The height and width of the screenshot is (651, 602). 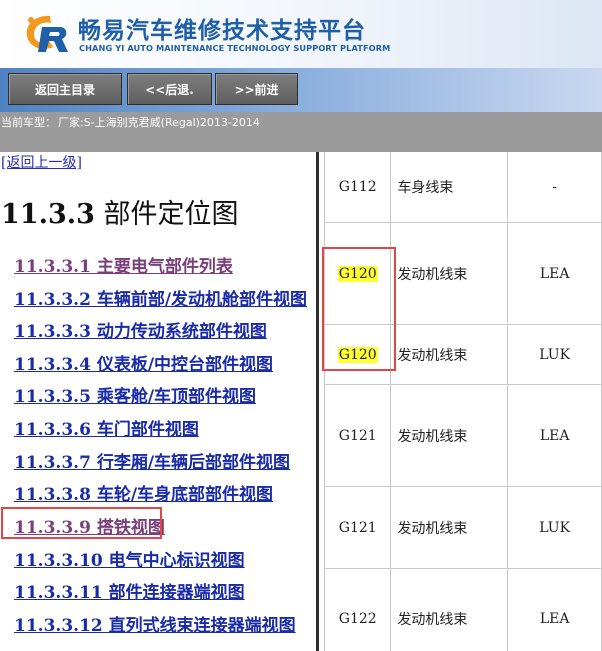 What do you see at coordinates (140, 329) in the screenshot?
I see `toc-item-3: 11.3.3.3 动力传动系统部件视图` at bounding box center [140, 329].